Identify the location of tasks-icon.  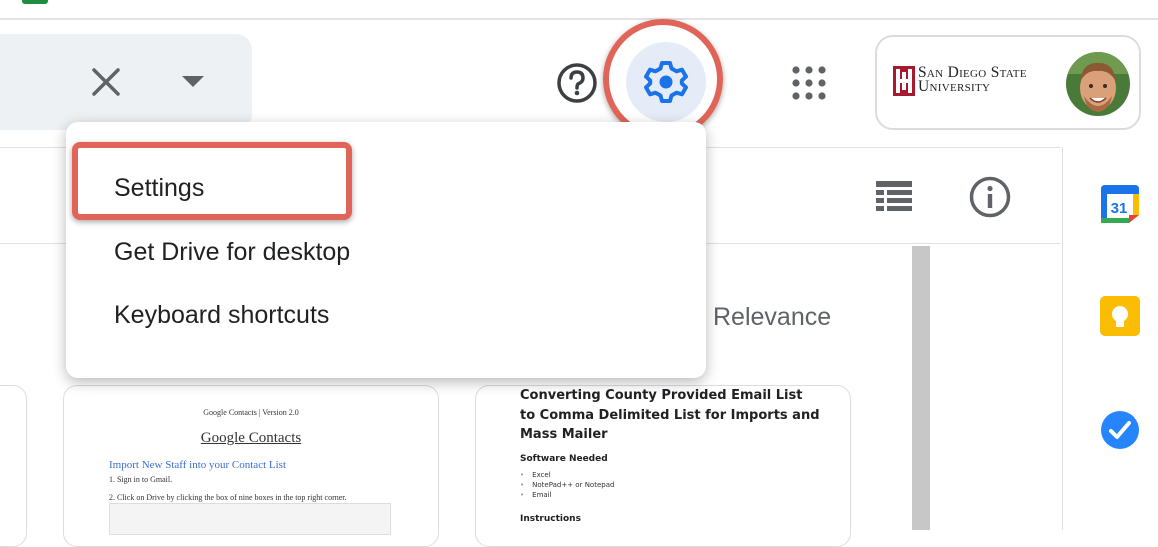
(1120, 430).